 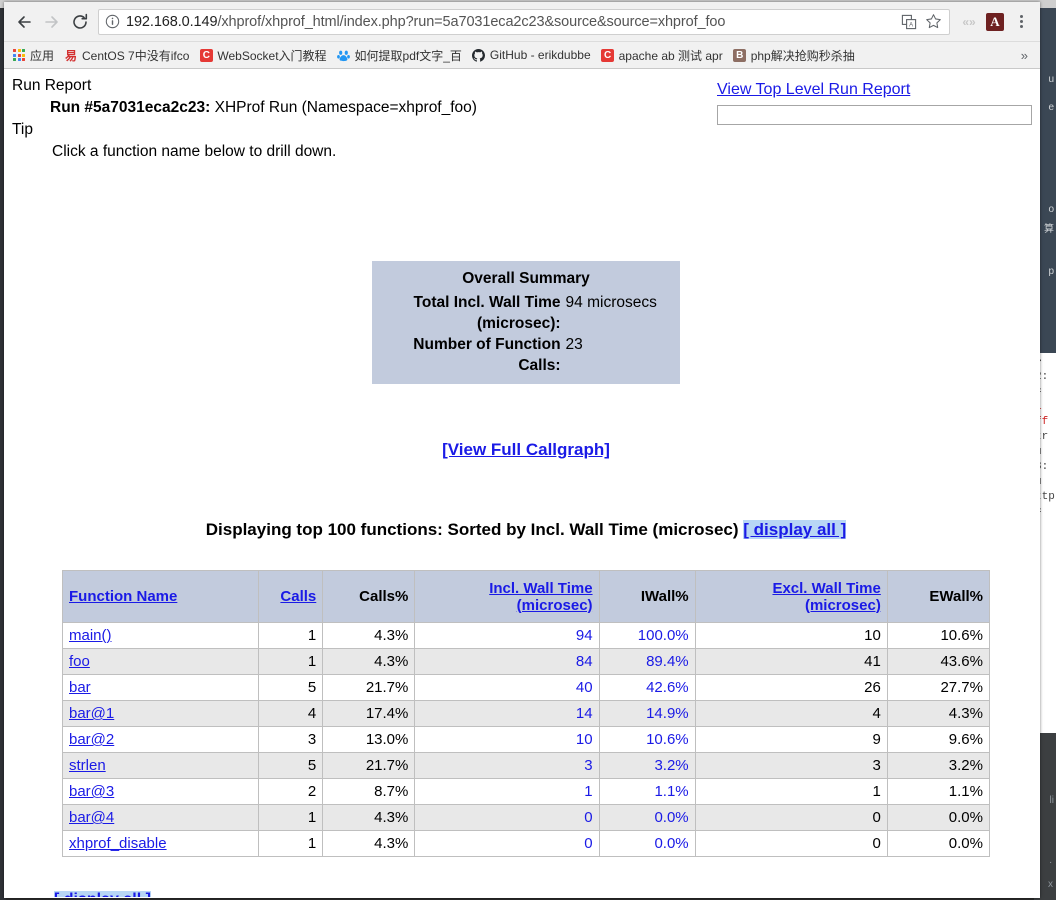 I want to click on column-header-excl-wall-time: Excl. Wall Time (microsec), so click(x=791, y=596).